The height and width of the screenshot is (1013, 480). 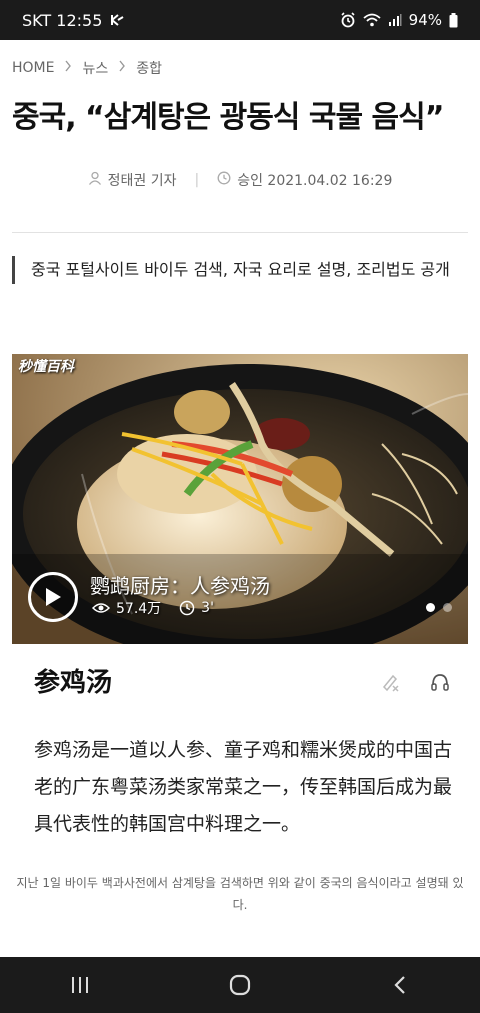 What do you see at coordinates (430, 607) in the screenshot?
I see `slide-dot-active` at bounding box center [430, 607].